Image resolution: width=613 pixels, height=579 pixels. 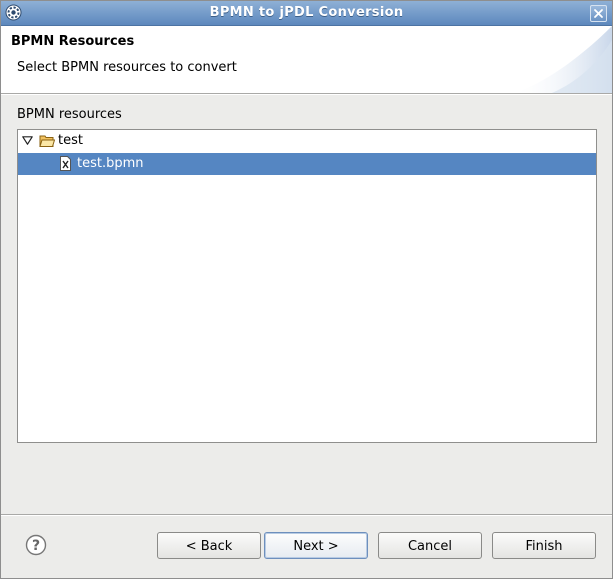 I want to click on resources-label: BPMN resources, so click(x=69, y=114).